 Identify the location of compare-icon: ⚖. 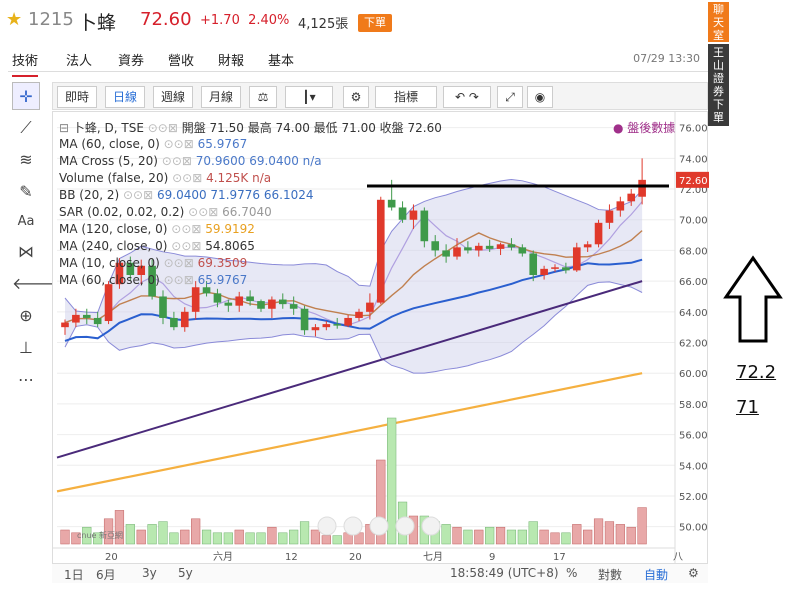
(263, 97).